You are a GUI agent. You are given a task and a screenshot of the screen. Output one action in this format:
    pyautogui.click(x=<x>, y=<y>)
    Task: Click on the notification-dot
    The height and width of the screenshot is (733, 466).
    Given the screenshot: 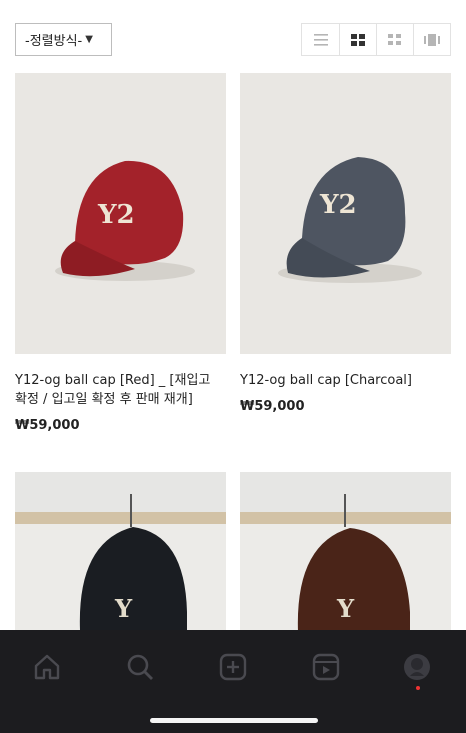 What is the action you would take?
    pyautogui.click(x=418, y=688)
    